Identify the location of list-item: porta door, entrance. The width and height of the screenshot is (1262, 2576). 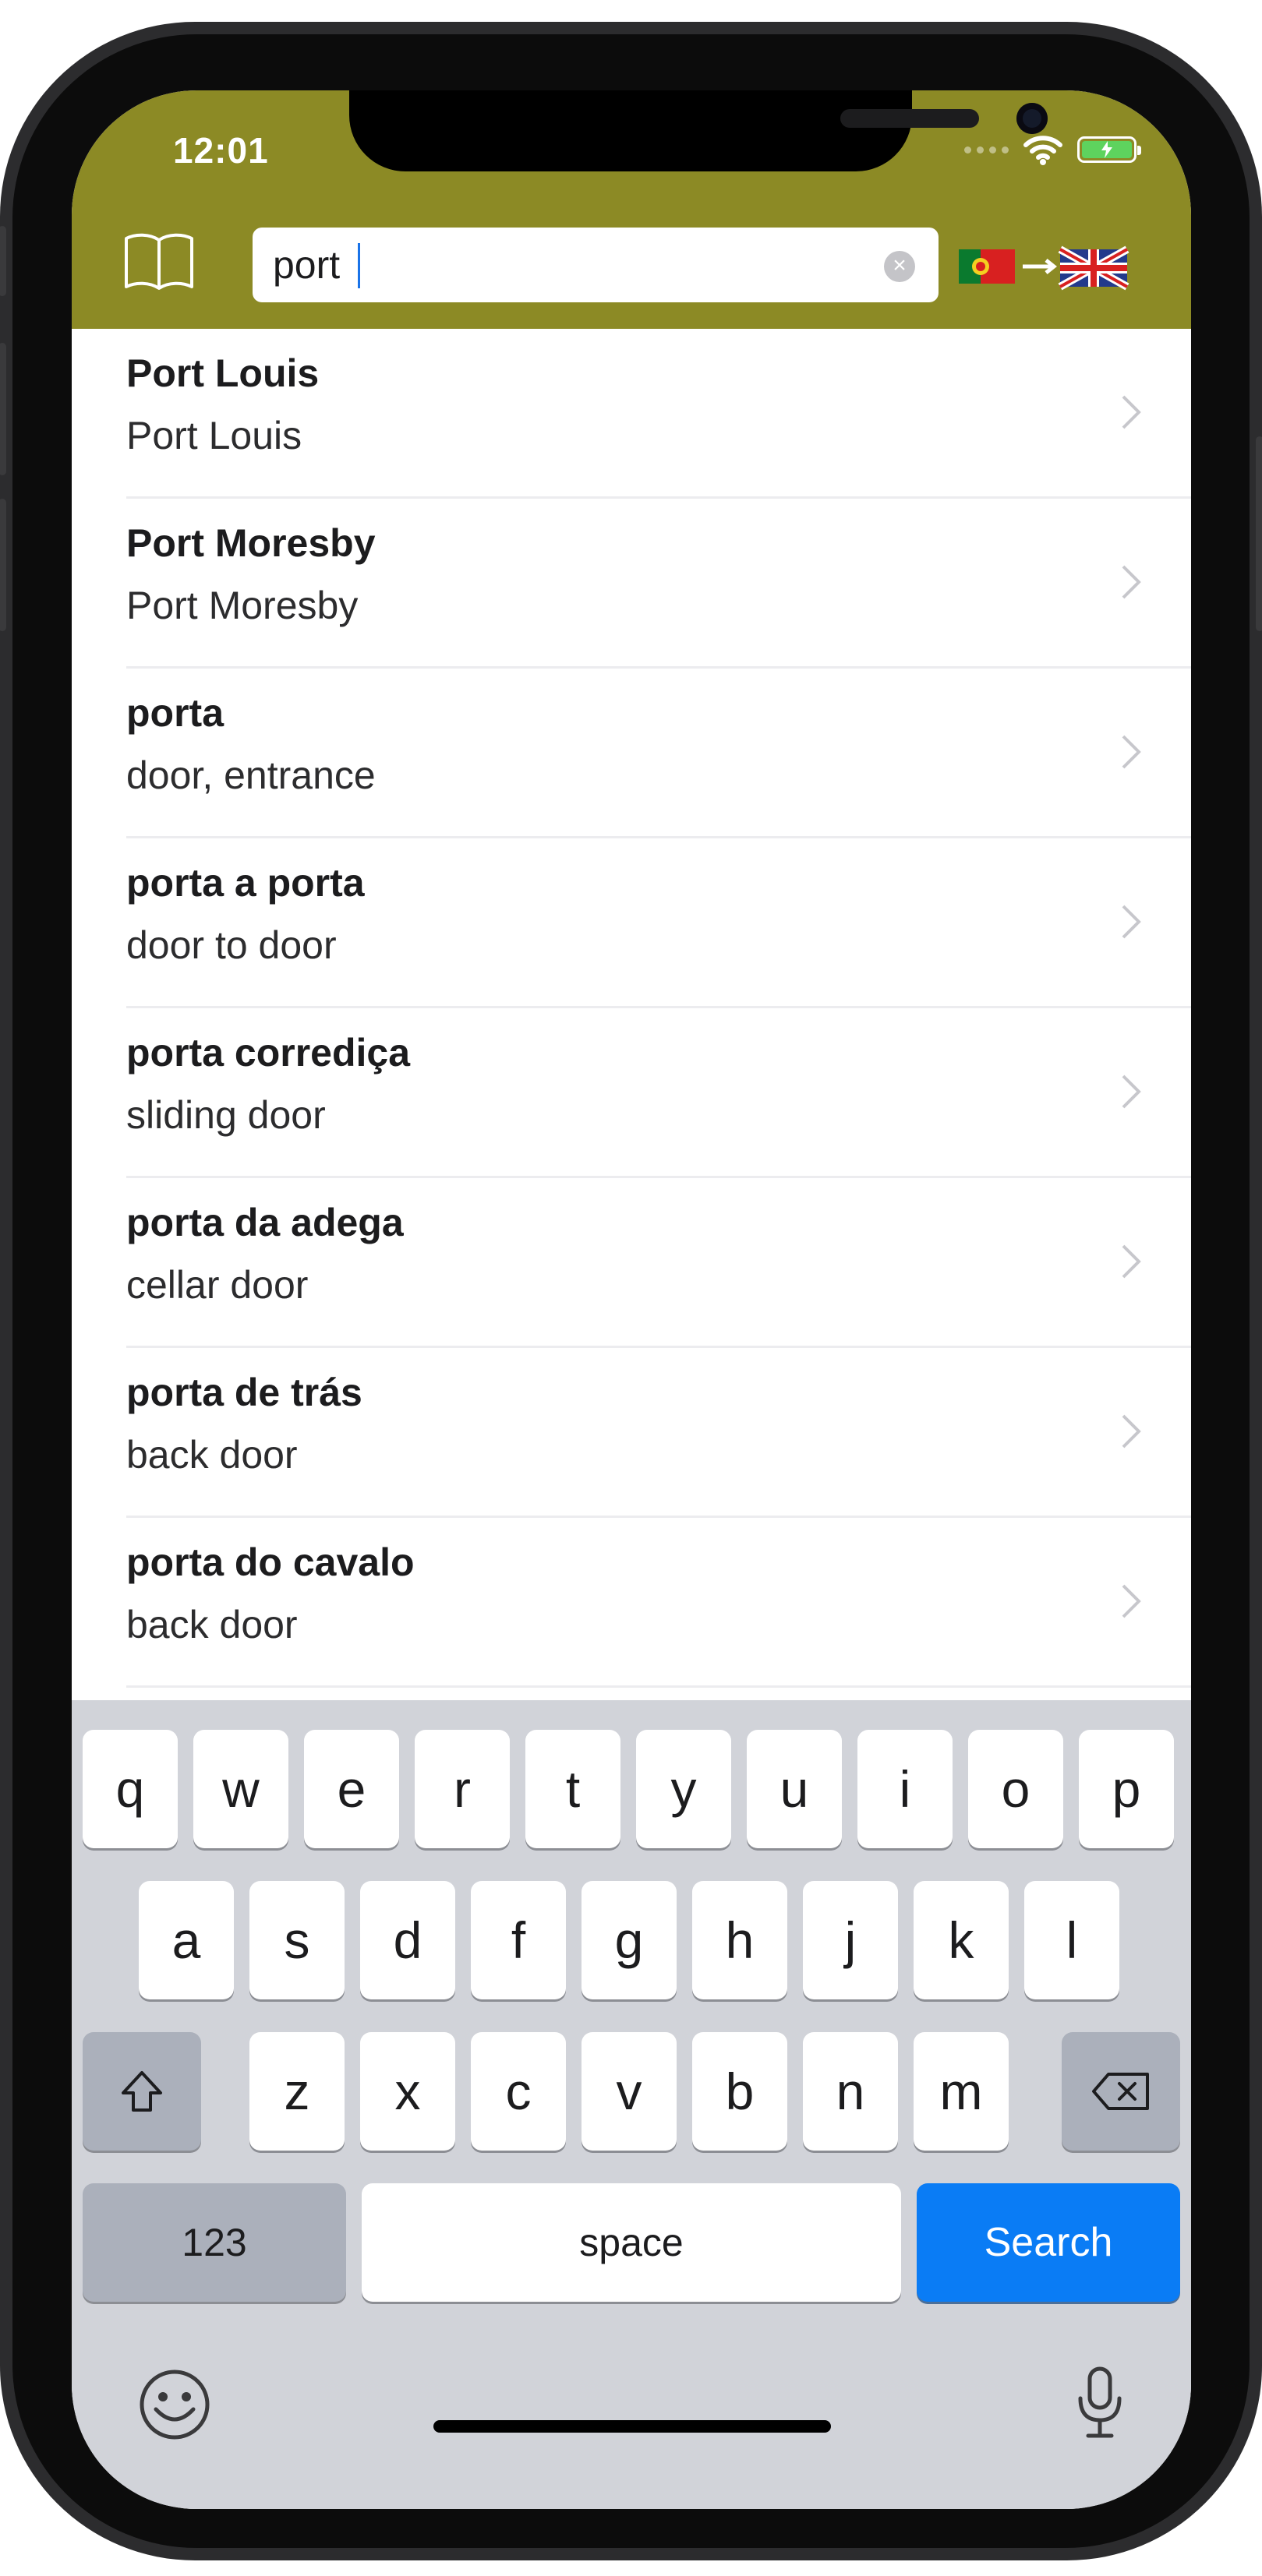
(631, 753).